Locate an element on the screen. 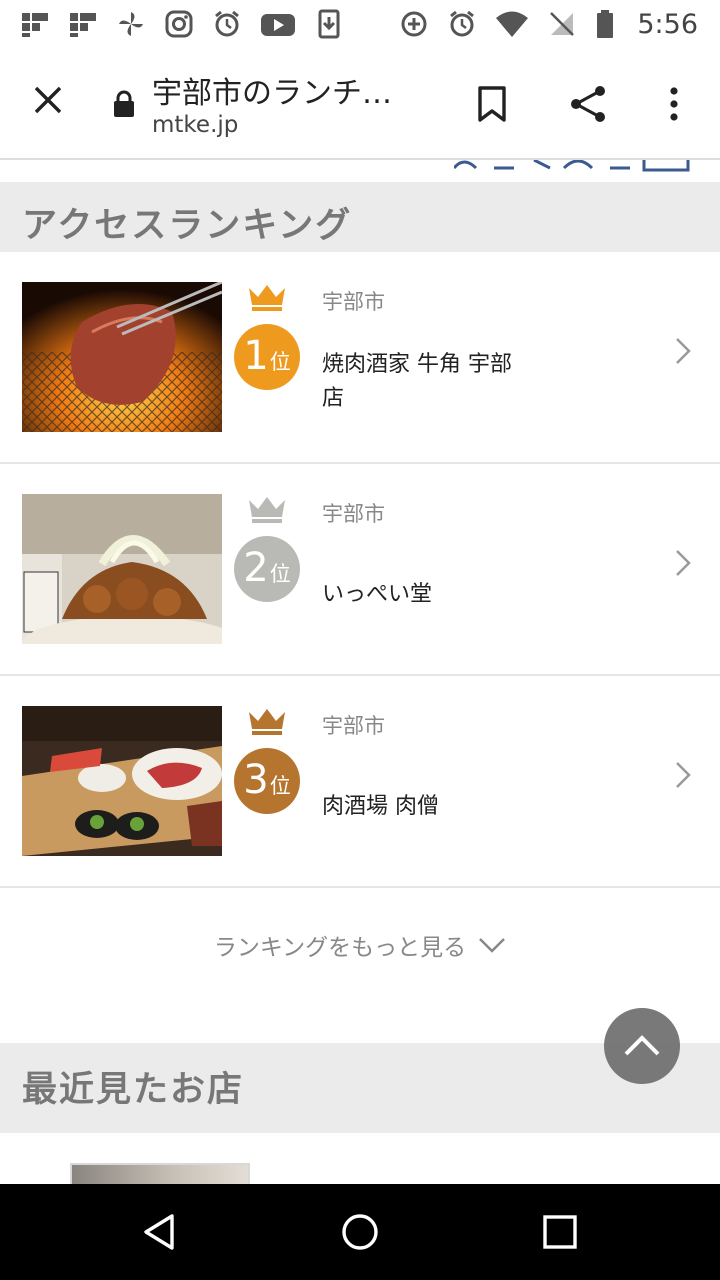 The width and height of the screenshot is (720, 1280). rank-badge: 1位 is located at coordinates (267, 357).